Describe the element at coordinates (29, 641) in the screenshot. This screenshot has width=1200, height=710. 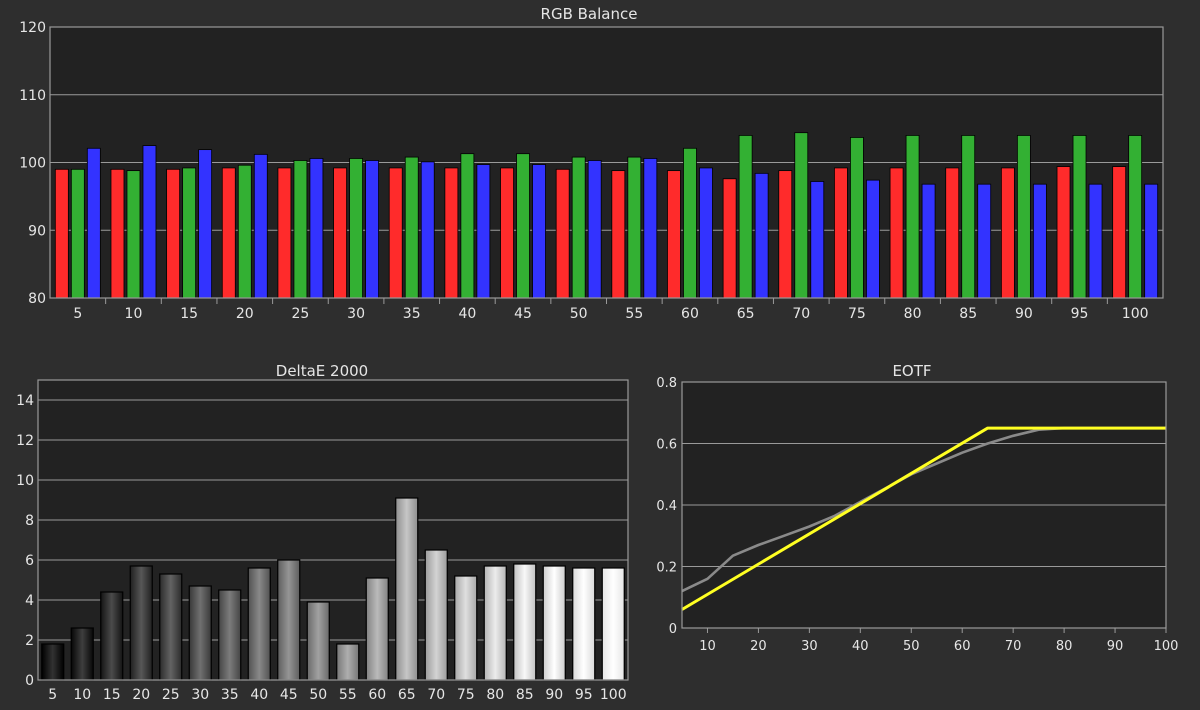
I see `deltae-y-tick-label: 2` at that location.